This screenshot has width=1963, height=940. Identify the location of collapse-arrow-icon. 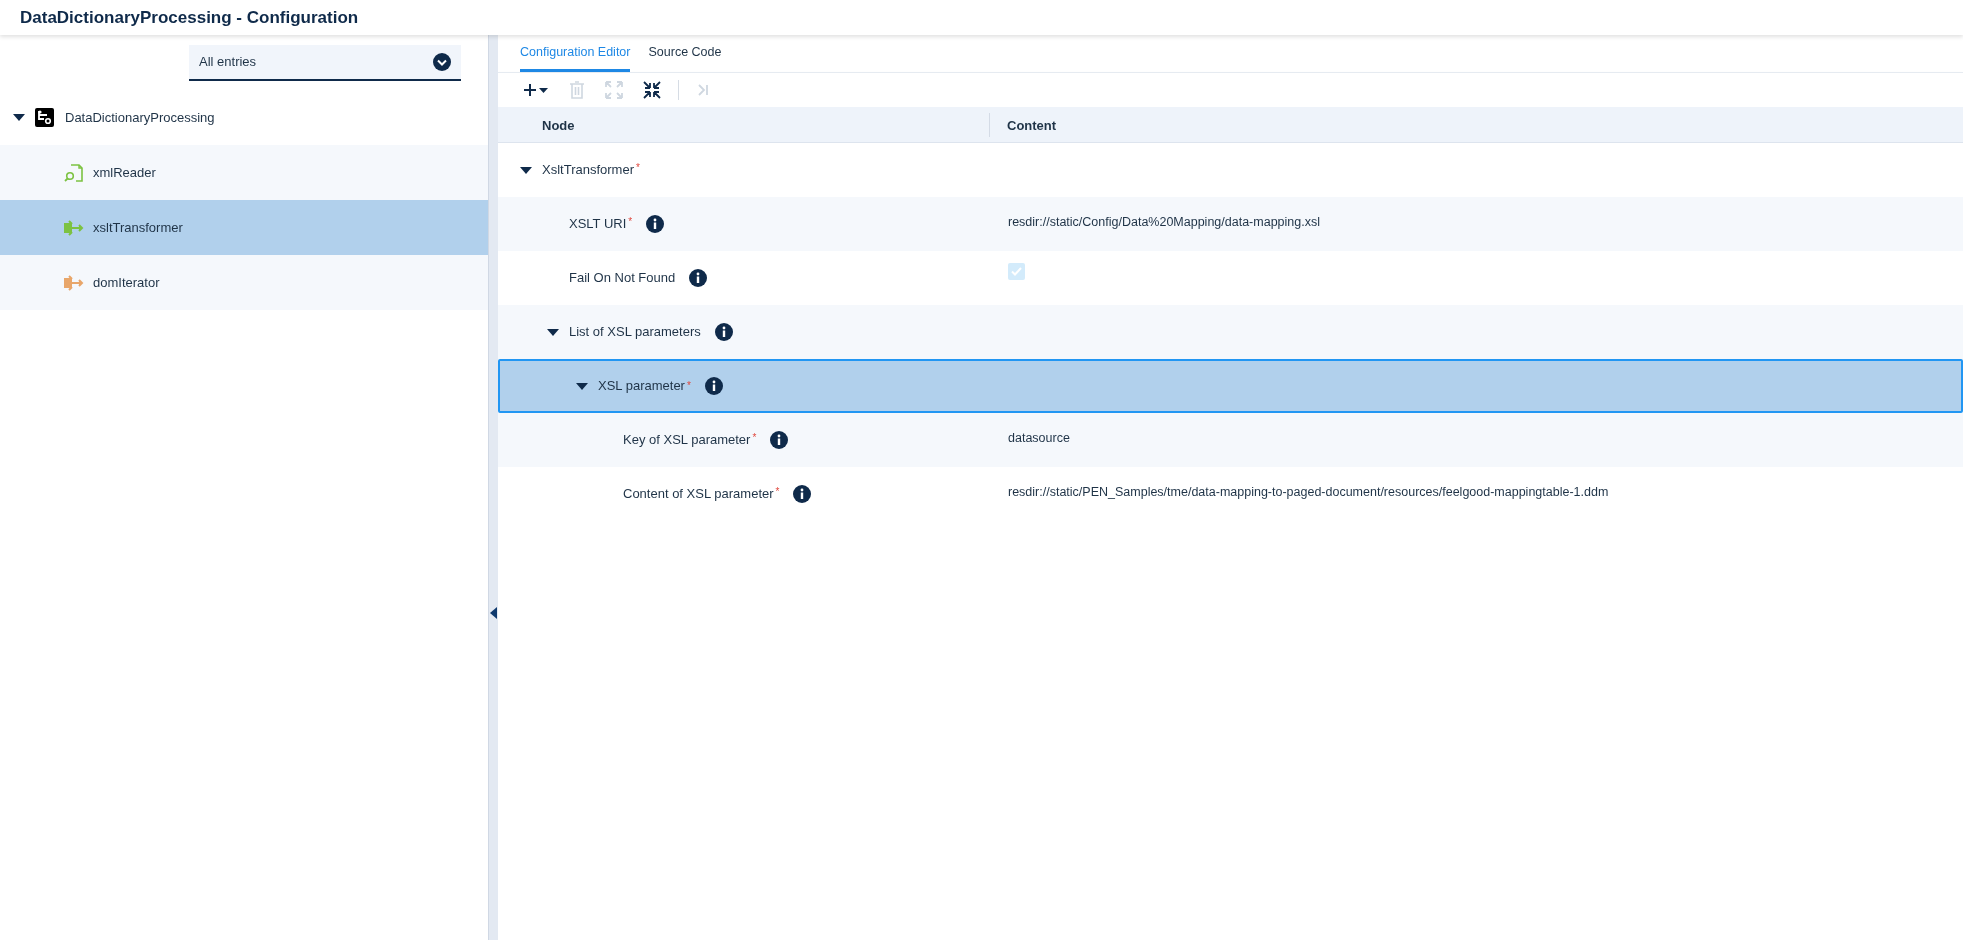
(493, 613).